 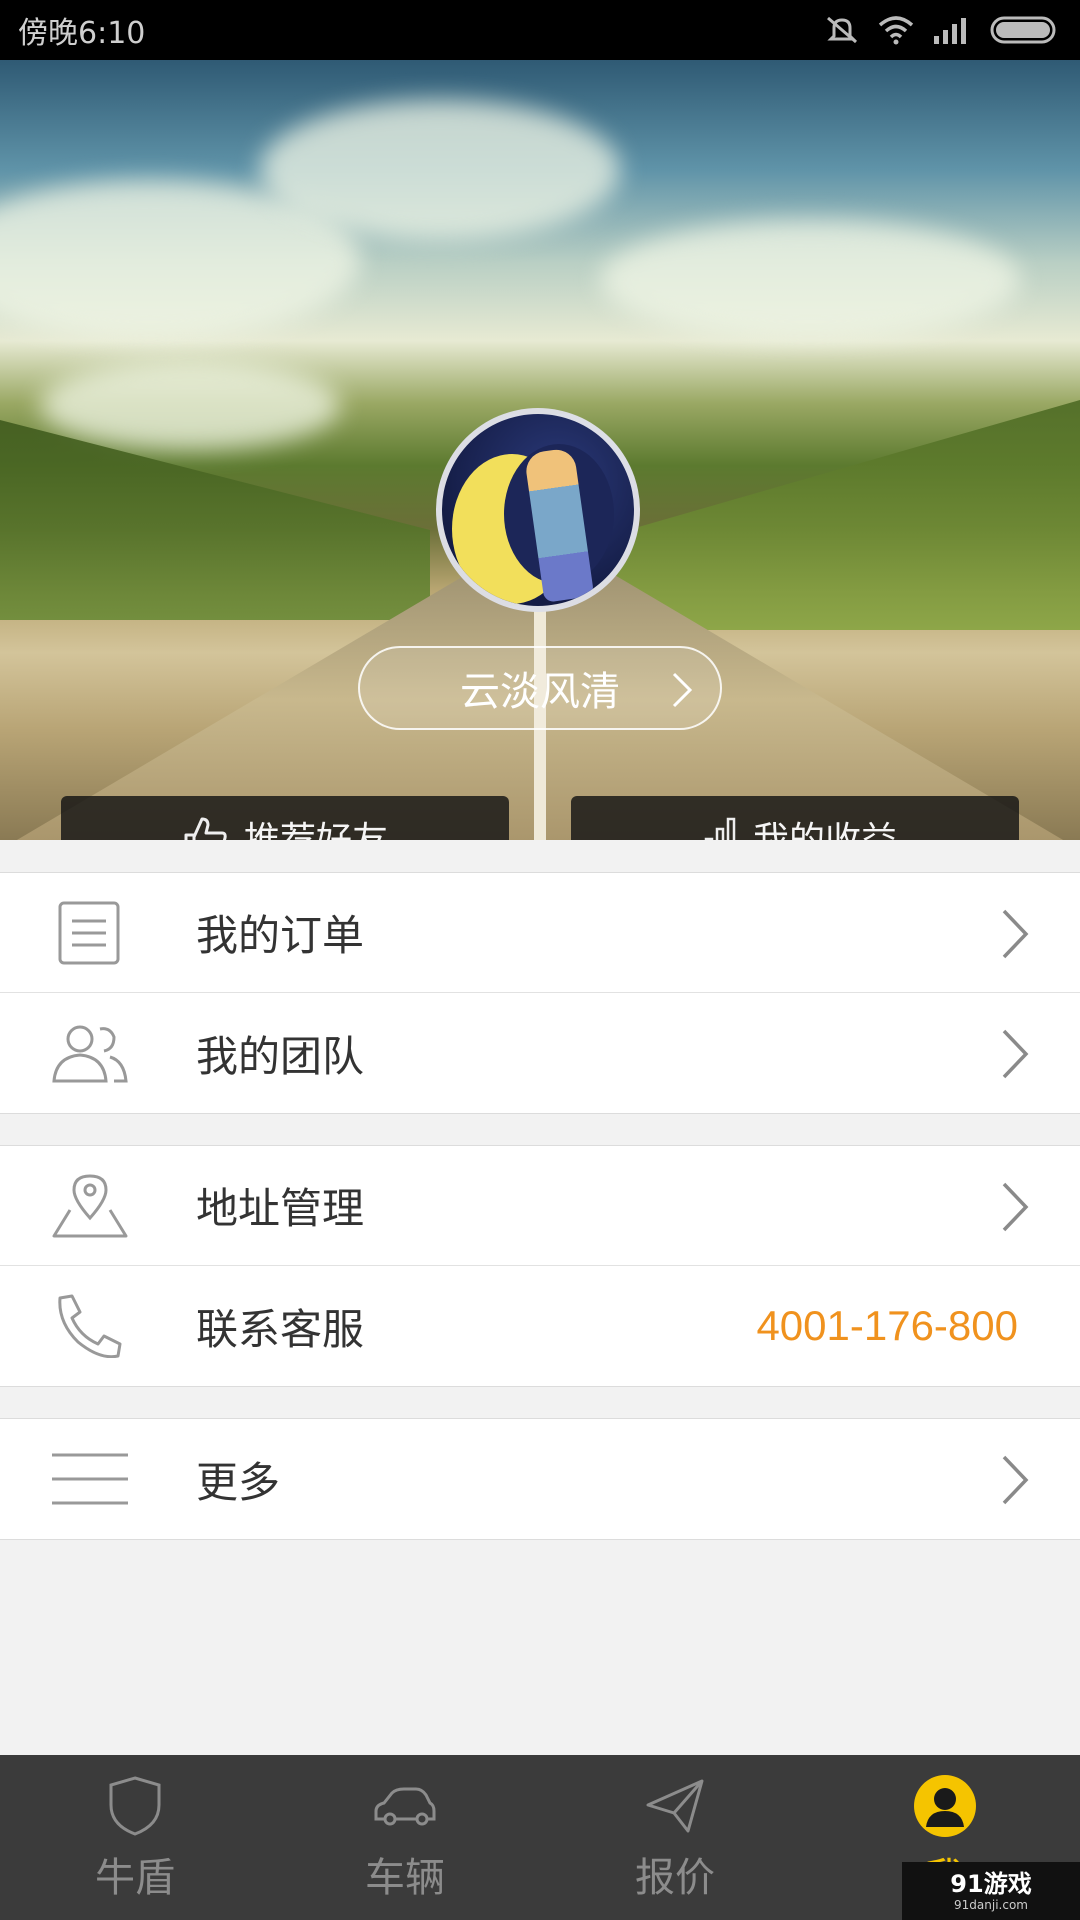 What do you see at coordinates (90, 1326) in the screenshot?
I see `phone-icon` at bounding box center [90, 1326].